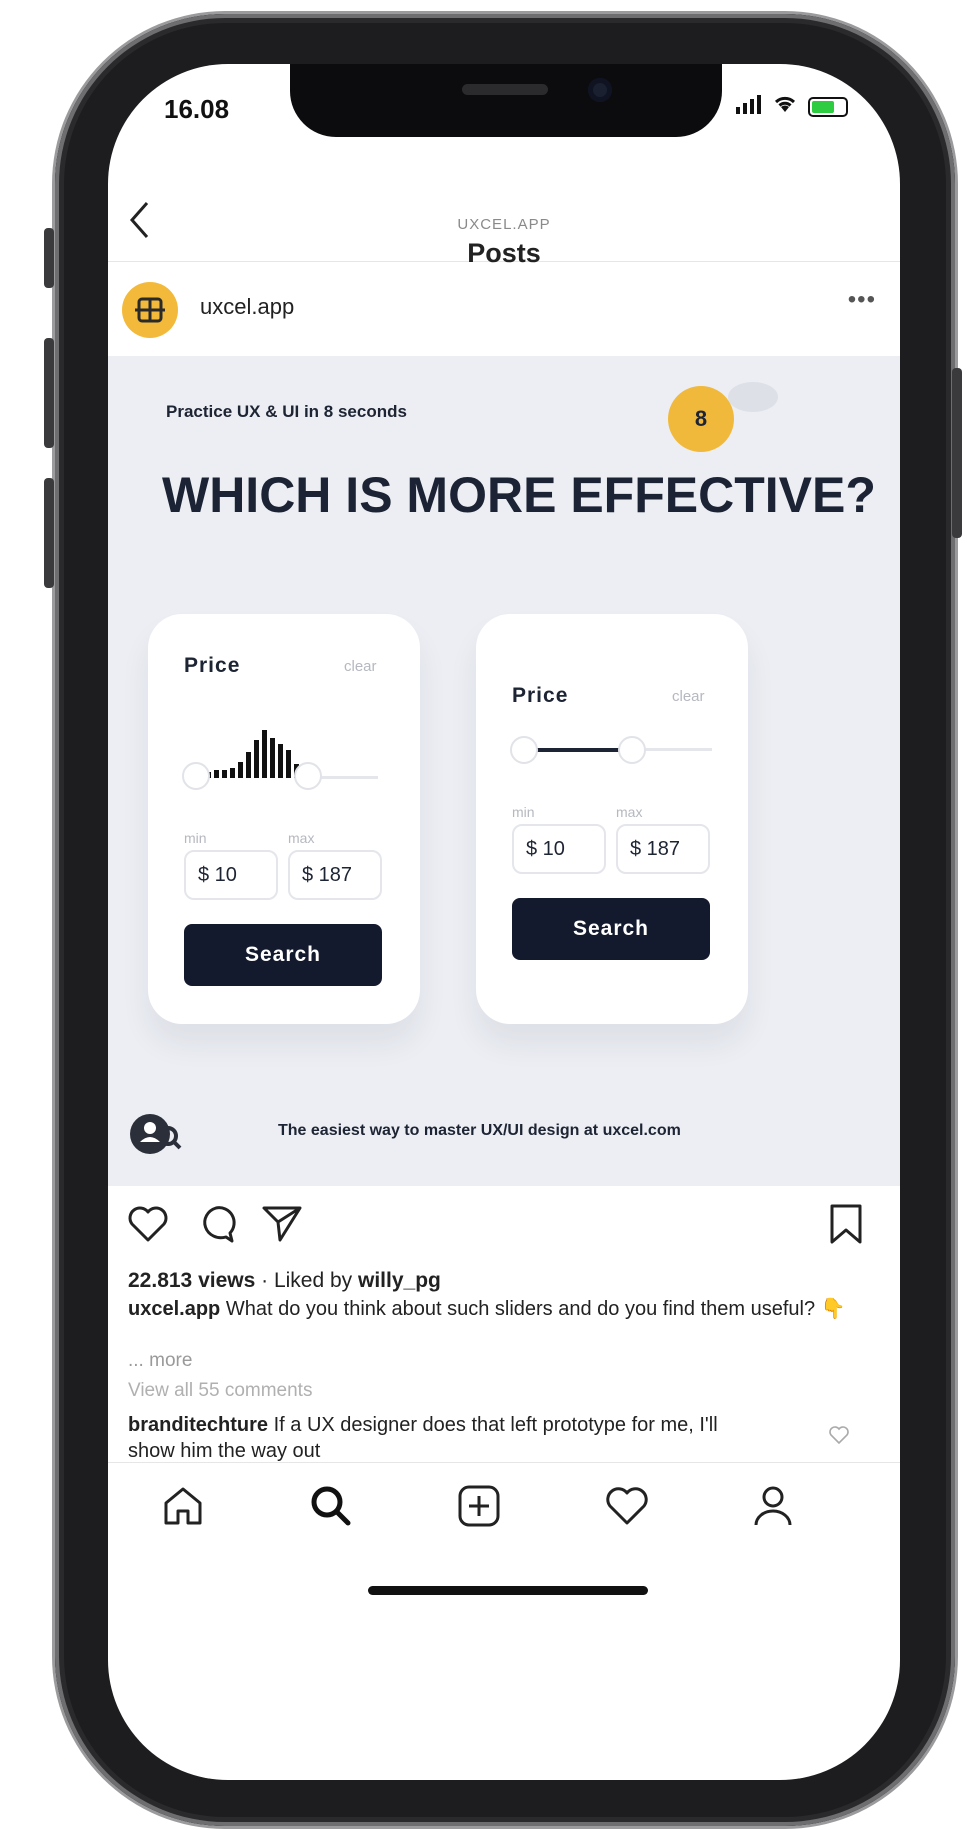  What do you see at coordinates (506, 100) in the screenshot?
I see `notch` at bounding box center [506, 100].